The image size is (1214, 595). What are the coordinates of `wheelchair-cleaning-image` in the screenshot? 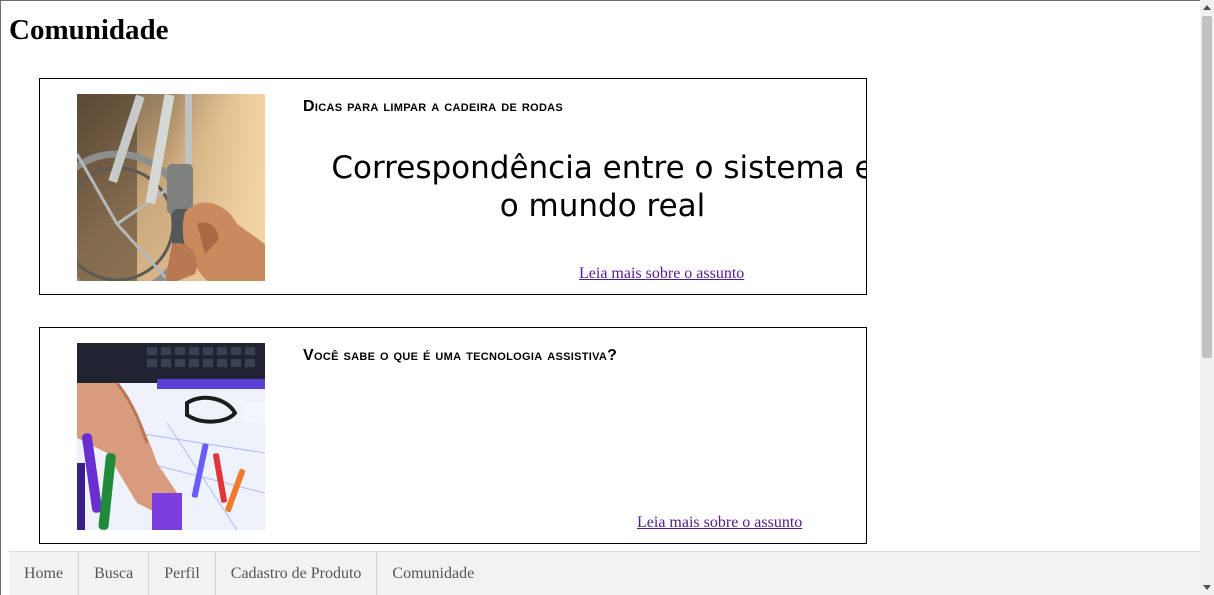 It's located at (171, 187).